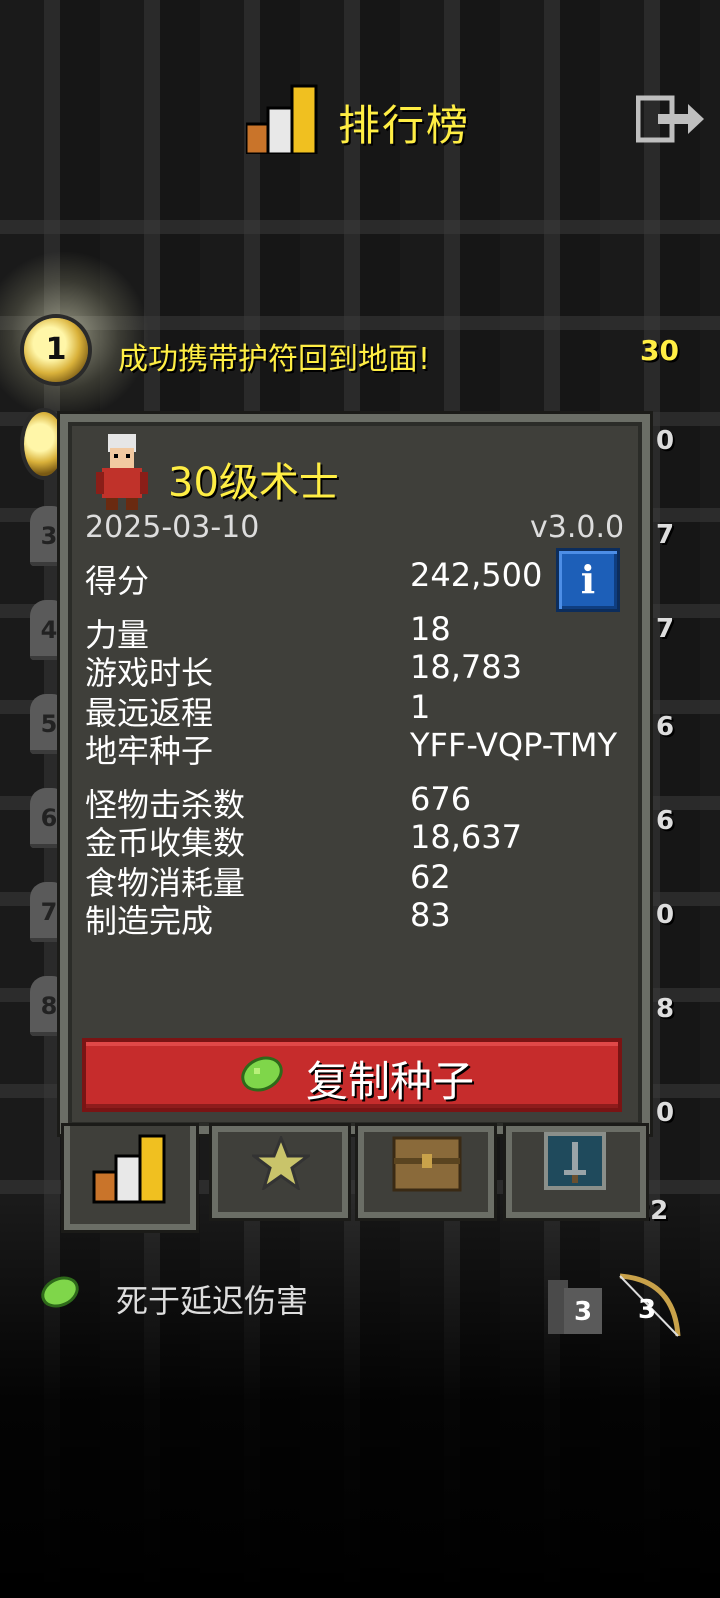 The height and width of the screenshot is (1598, 720). What do you see at coordinates (56, 350) in the screenshot?
I see `rank-badge-gold: 1` at bounding box center [56, 350].